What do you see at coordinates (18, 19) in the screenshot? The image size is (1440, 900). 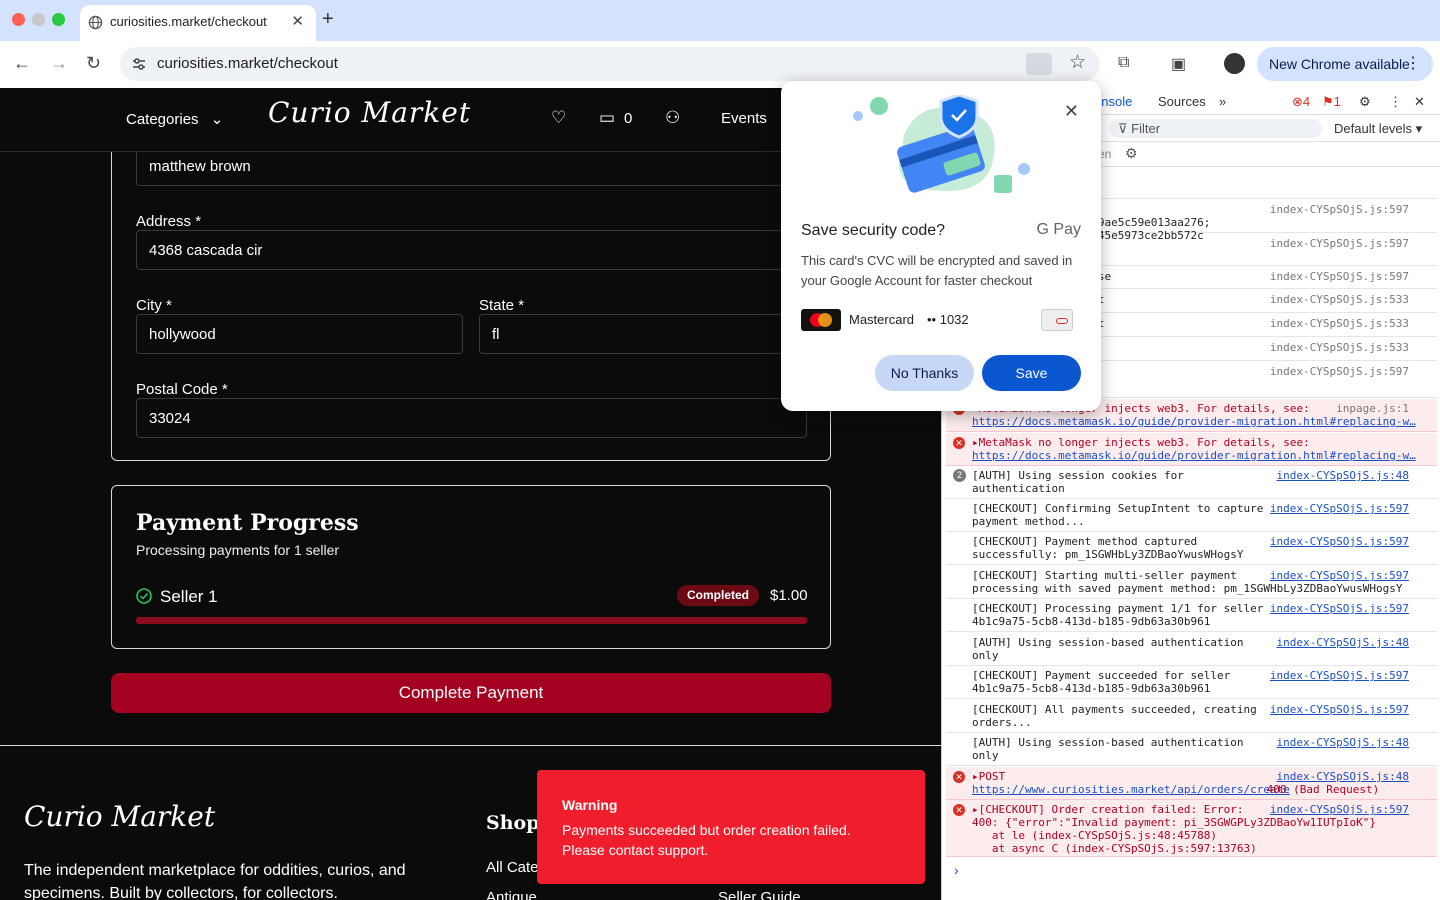 I see `close-window-icon` at bounding box center [18, 19].